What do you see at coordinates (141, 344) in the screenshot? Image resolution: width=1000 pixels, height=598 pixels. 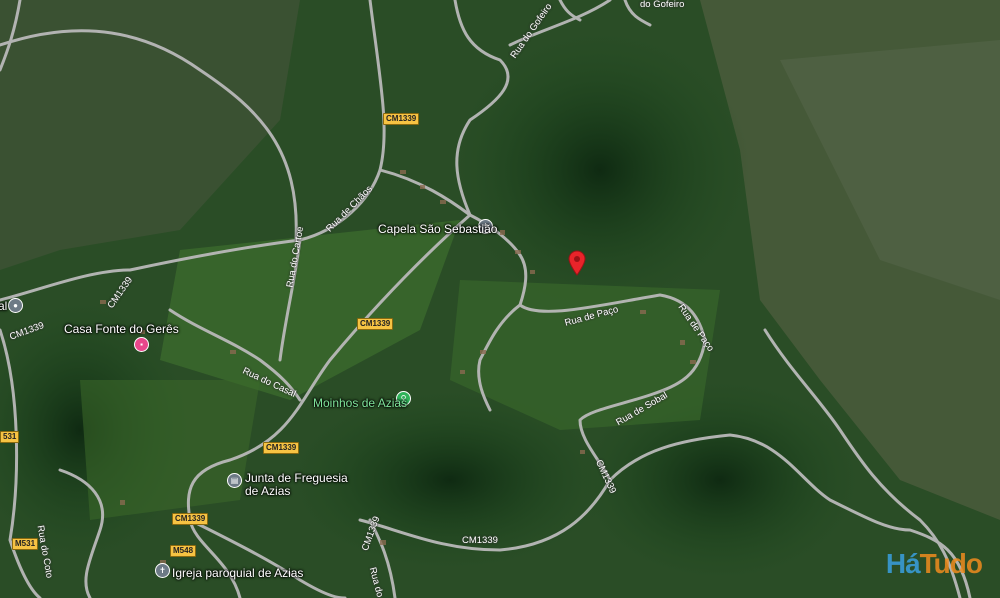 I see `lodging-icon: ▪` at bounding box center [141, 344].